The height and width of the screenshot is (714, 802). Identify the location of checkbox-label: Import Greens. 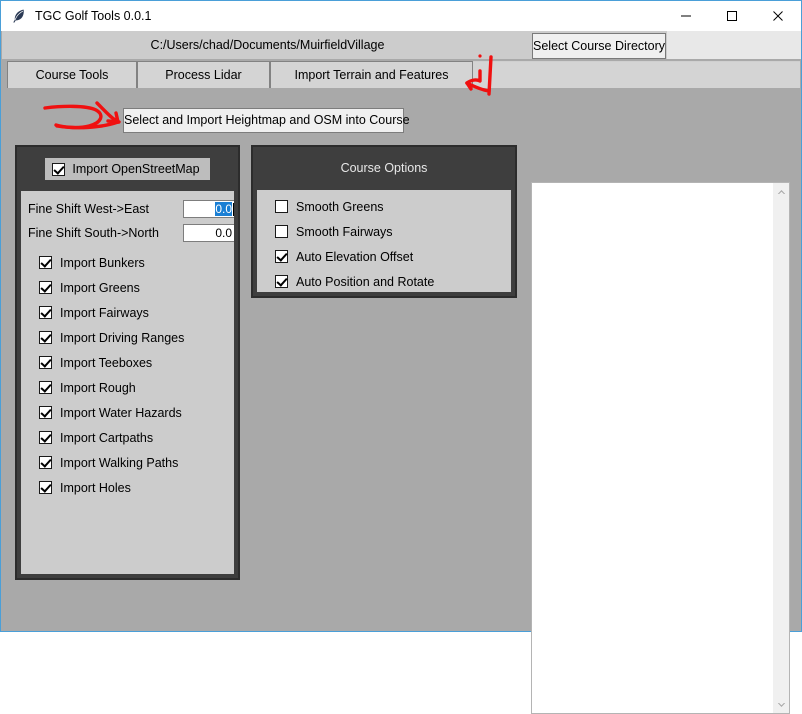
(100, 287).